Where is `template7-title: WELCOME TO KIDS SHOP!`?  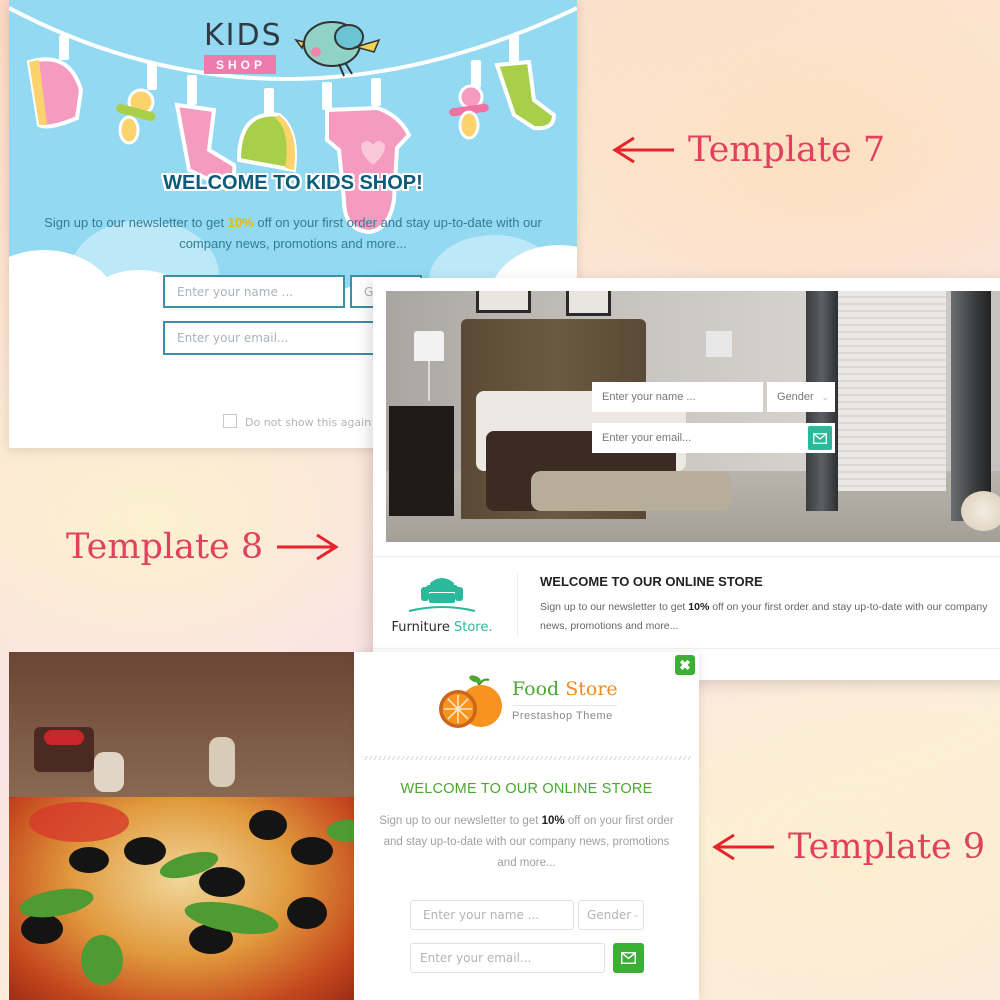
template7-title: WELCOME TO KIDS SHOP! is located at coordinates (293, 183).